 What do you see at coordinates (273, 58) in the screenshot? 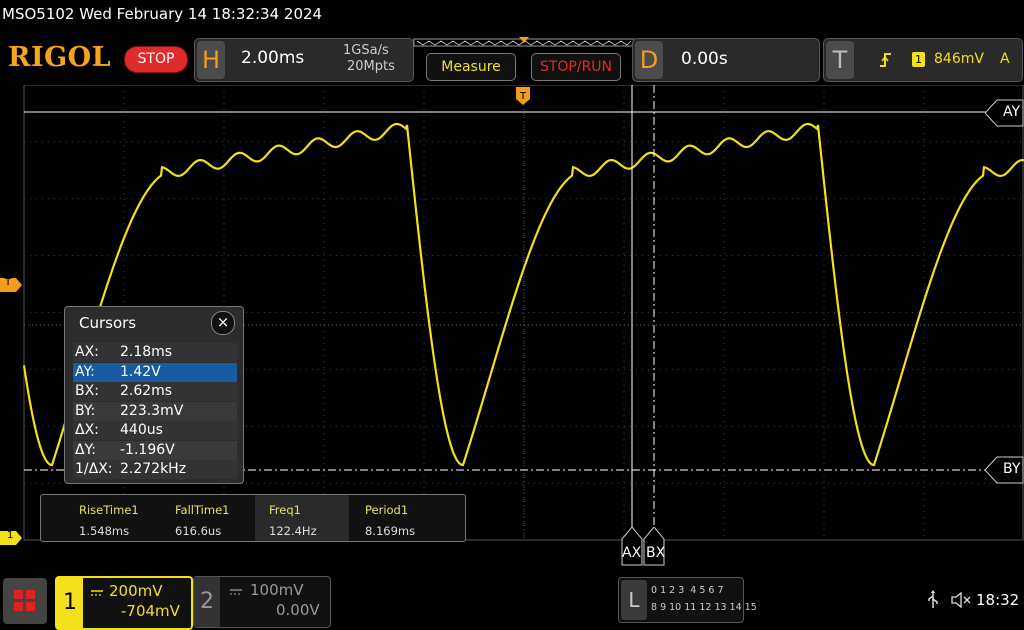
I see `timebase-value: 2.00ms` at bounding box center [273, 58].